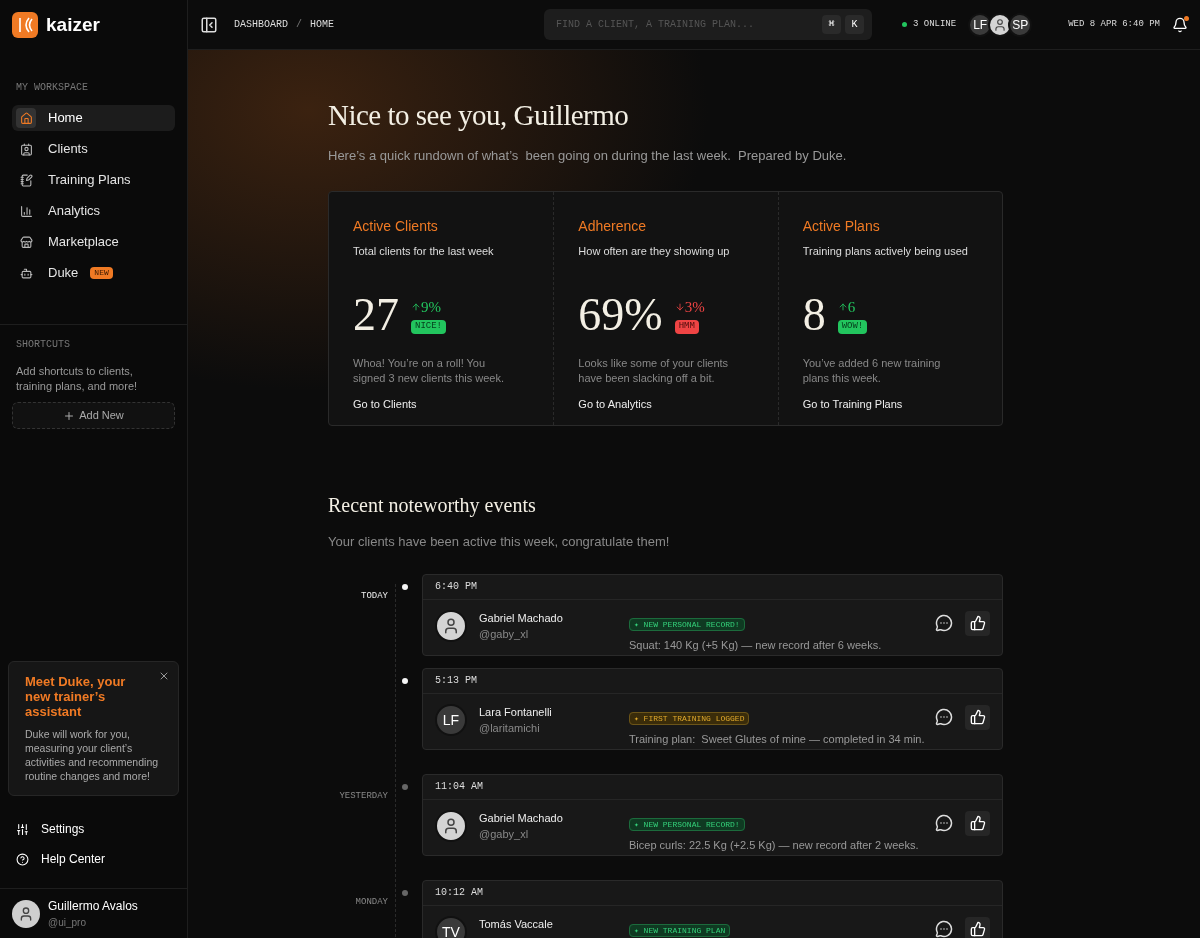 The image size is (1200, 938). I want to click on close-icon, so click(164, 676).